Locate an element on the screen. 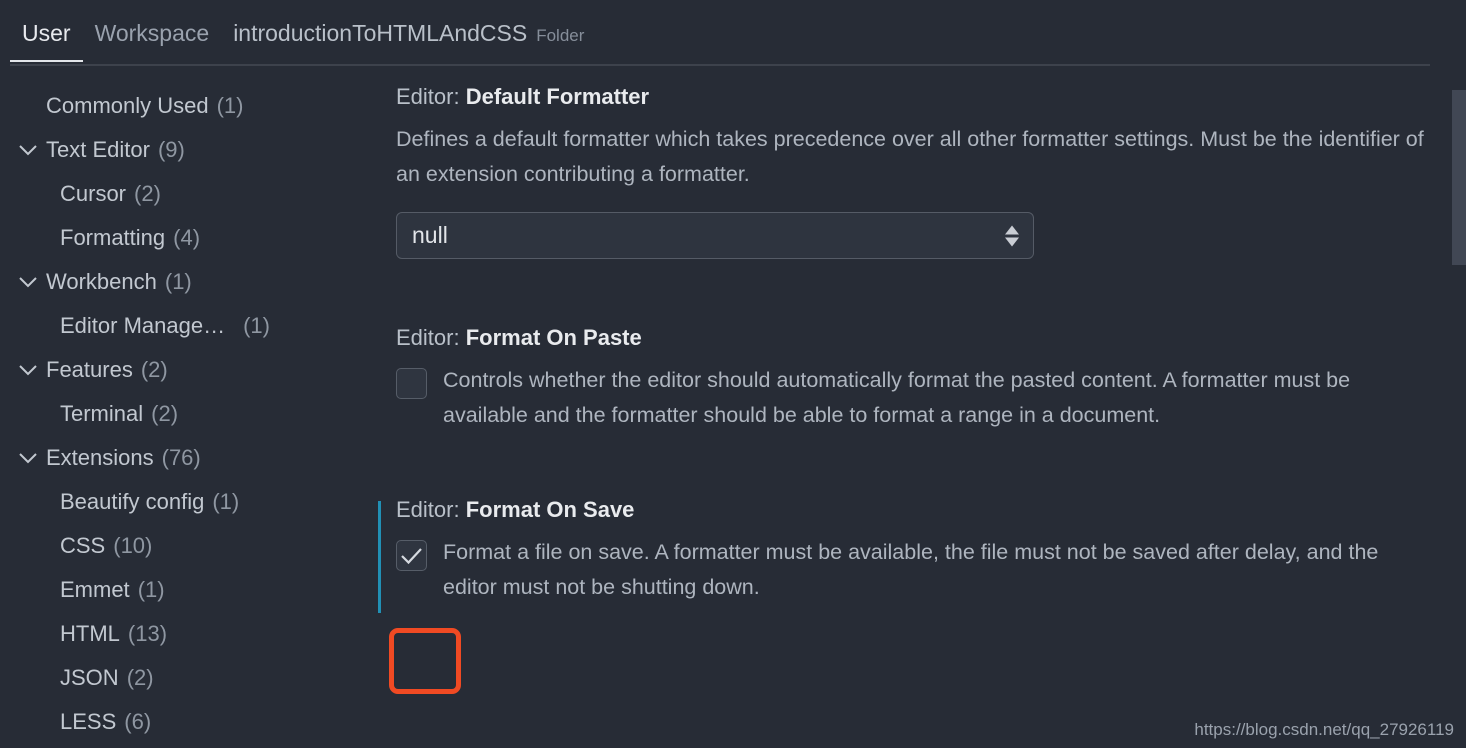 Image resolution: width=1466 pixels, height=748 pixels. checkmark-icon is located at coordinates (411, 555).